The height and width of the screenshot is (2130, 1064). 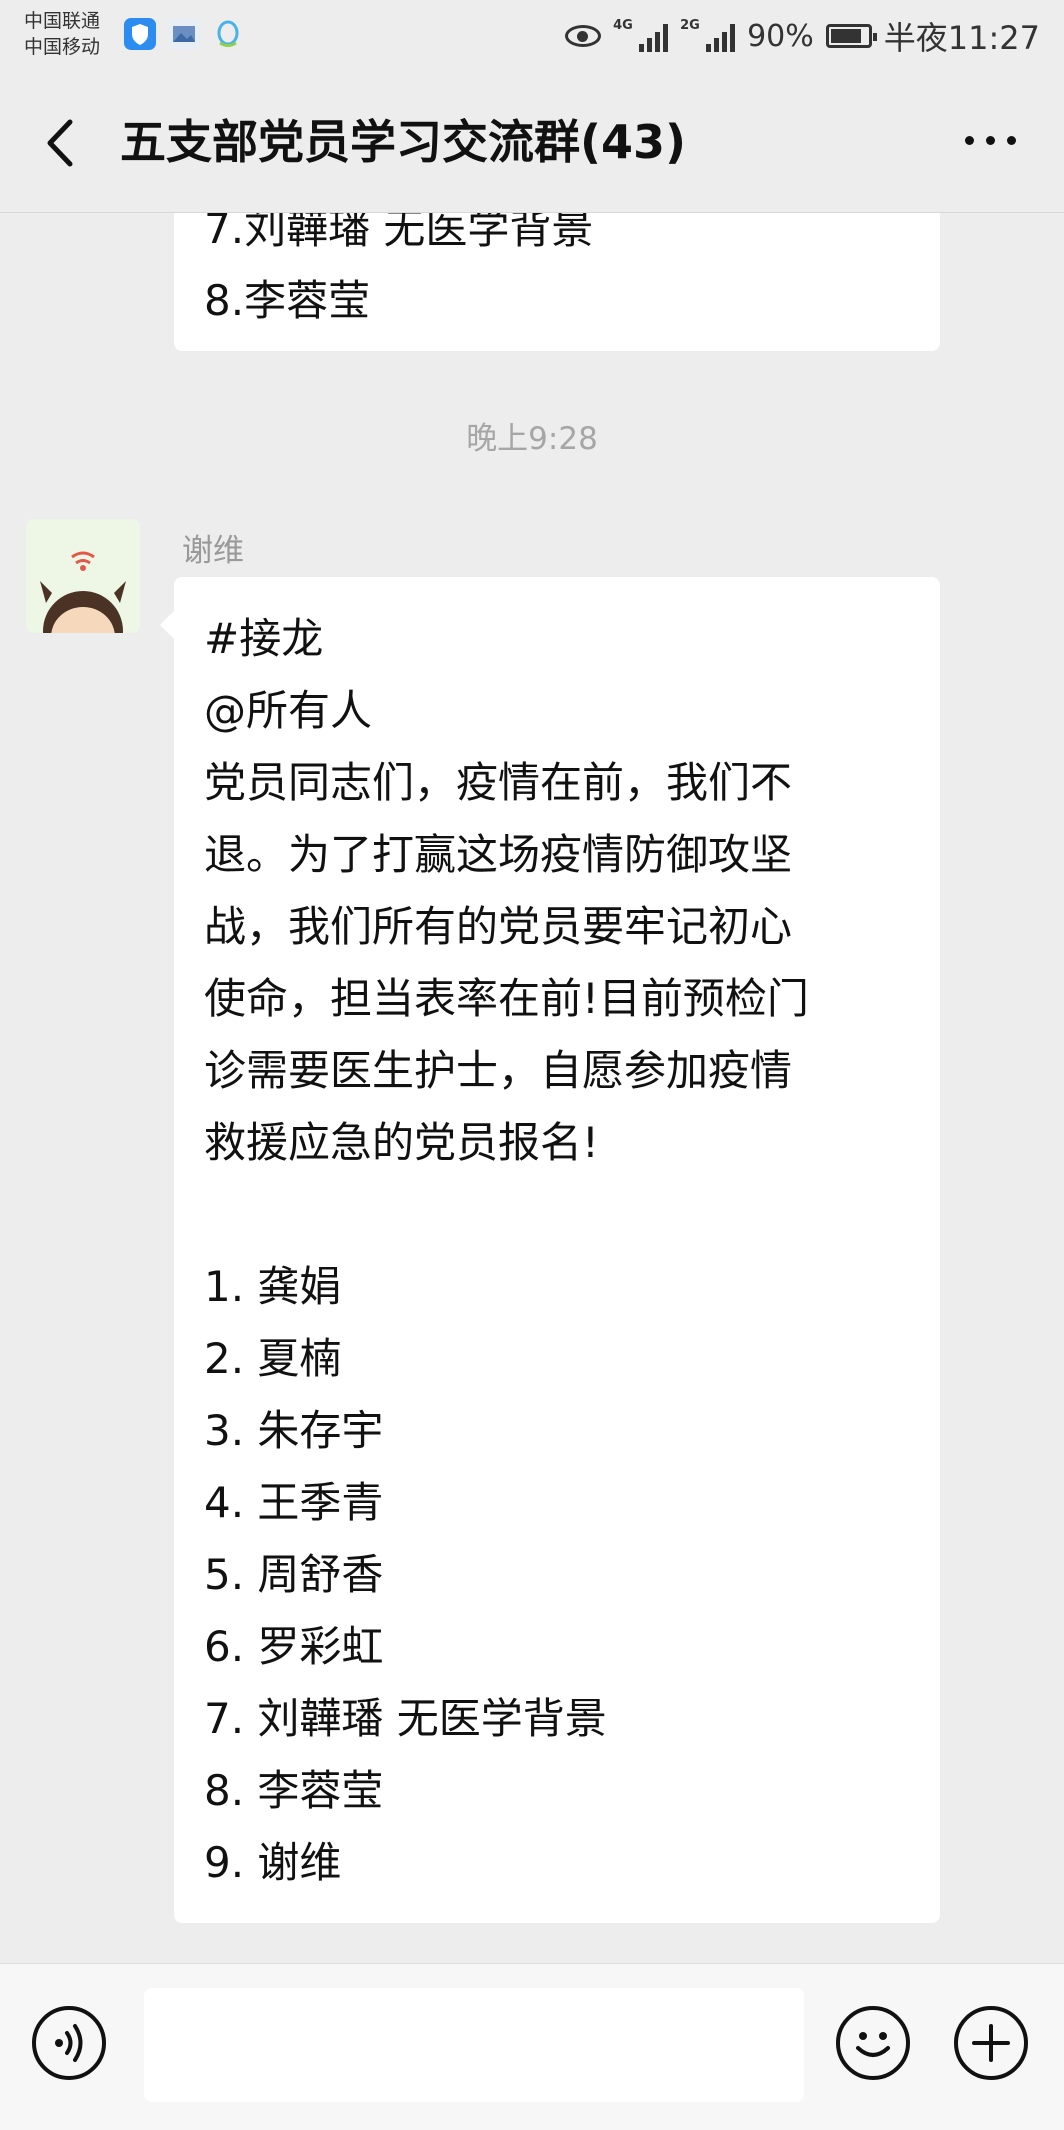 I want to click on chat-header: 五支部党员学习交流群(43), so click(x=532, y=142).